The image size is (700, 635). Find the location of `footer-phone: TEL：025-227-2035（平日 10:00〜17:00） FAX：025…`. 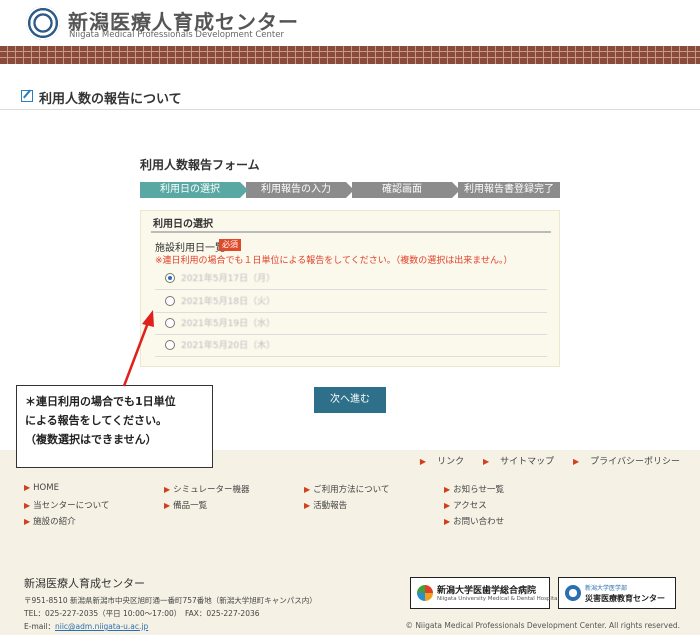

footer-phone: TEL：025-227-2035（平日 10:00〜17:00） FAX：025… is located at coordinates (142, 613).